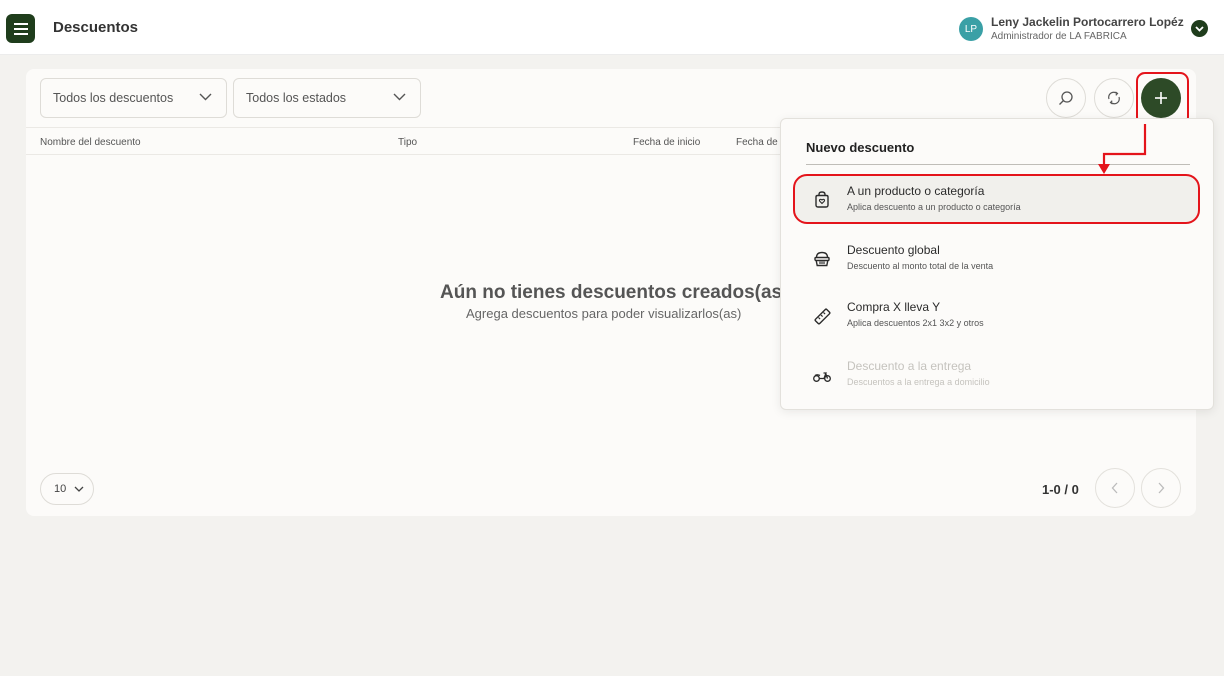  What do you see at coordinates (1122, 149) in the screenshot?
I see `annotation-arrow-icon` at bounding box center [1122, 149].